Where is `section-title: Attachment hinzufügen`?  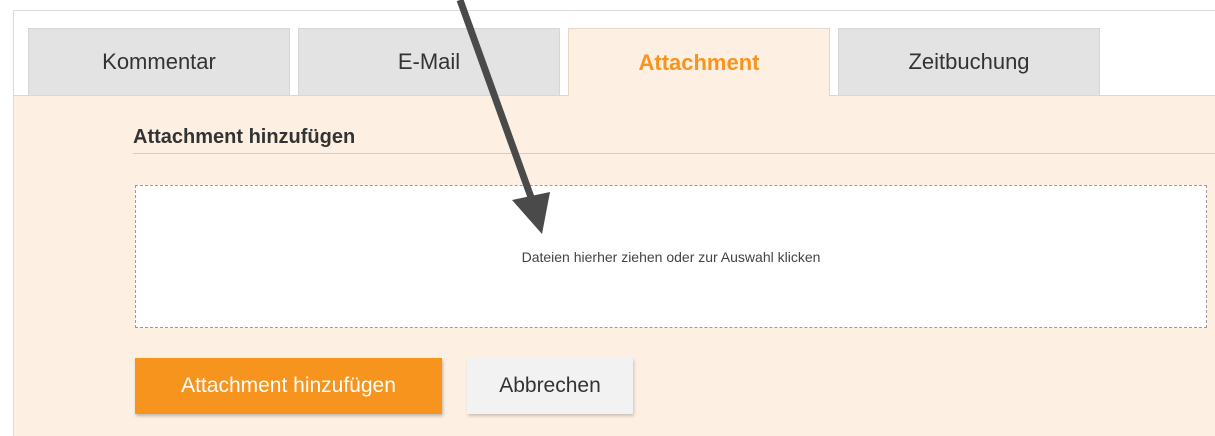
section-title: Attachment hinzufügen is located at coordinates (244, 137).